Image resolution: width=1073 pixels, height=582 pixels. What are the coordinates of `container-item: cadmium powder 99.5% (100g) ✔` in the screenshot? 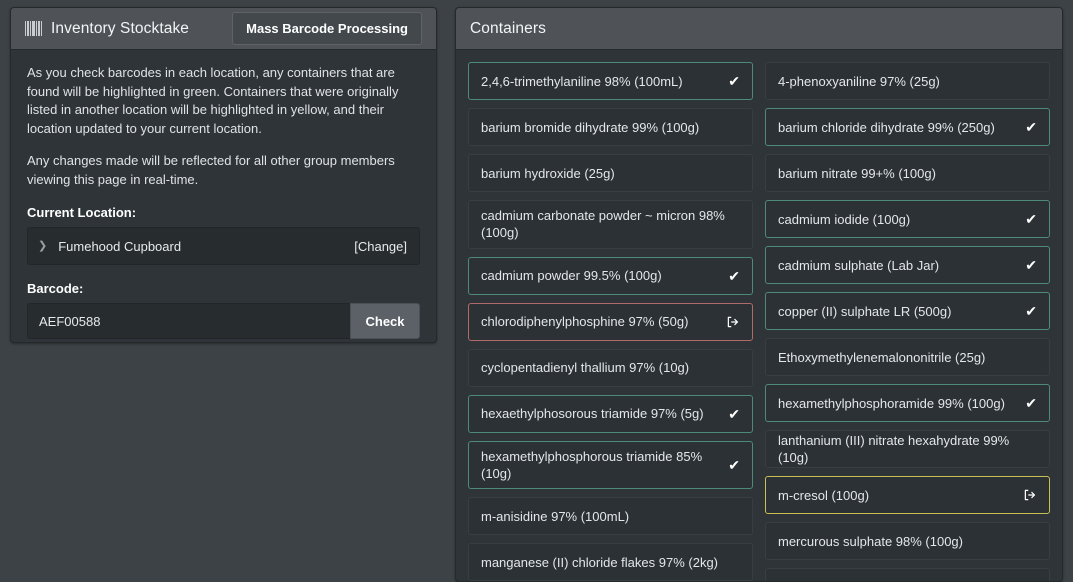 It's located at (610, 275).